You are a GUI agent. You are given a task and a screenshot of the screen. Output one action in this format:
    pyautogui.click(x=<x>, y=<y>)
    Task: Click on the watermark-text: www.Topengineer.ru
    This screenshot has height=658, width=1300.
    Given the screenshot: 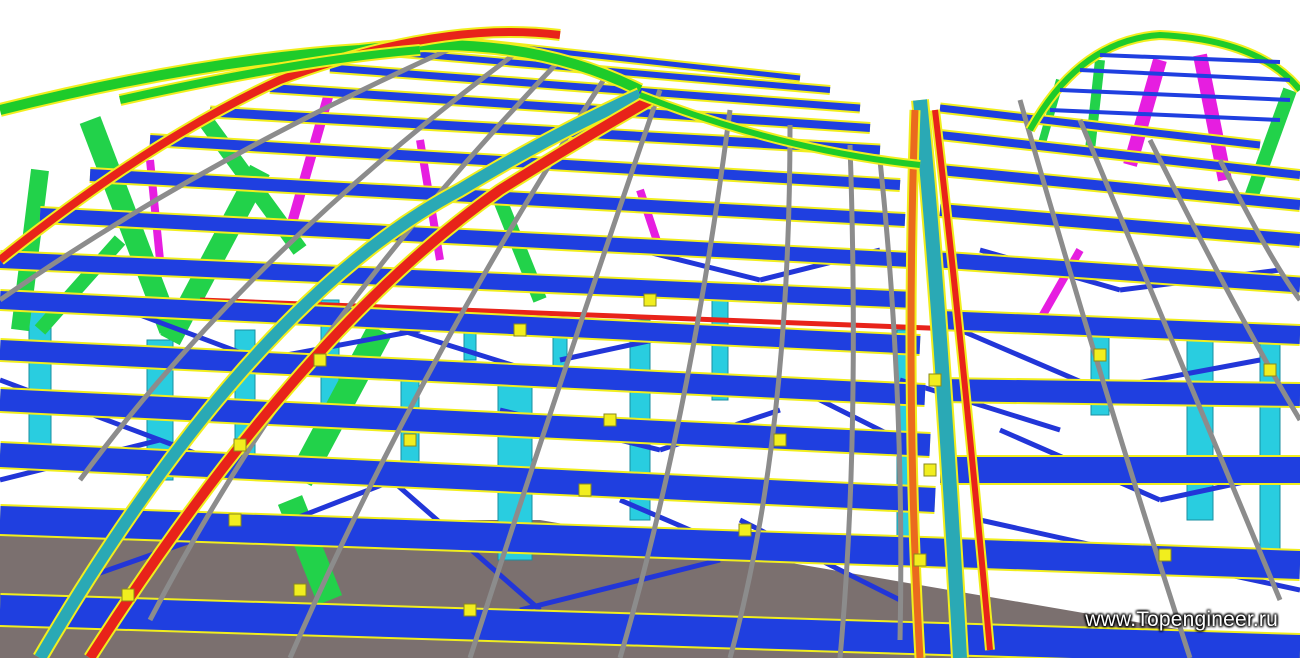 What is the action you would take?
    pyautogui.click(x=1181, y=619)
    